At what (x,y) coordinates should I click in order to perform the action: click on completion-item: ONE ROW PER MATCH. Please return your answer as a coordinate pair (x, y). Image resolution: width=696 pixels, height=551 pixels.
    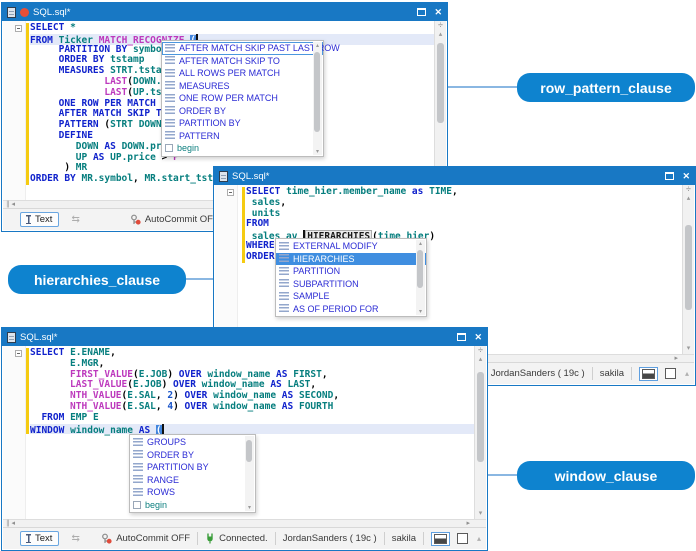
    Looking at the image, I should click on (242, 98).